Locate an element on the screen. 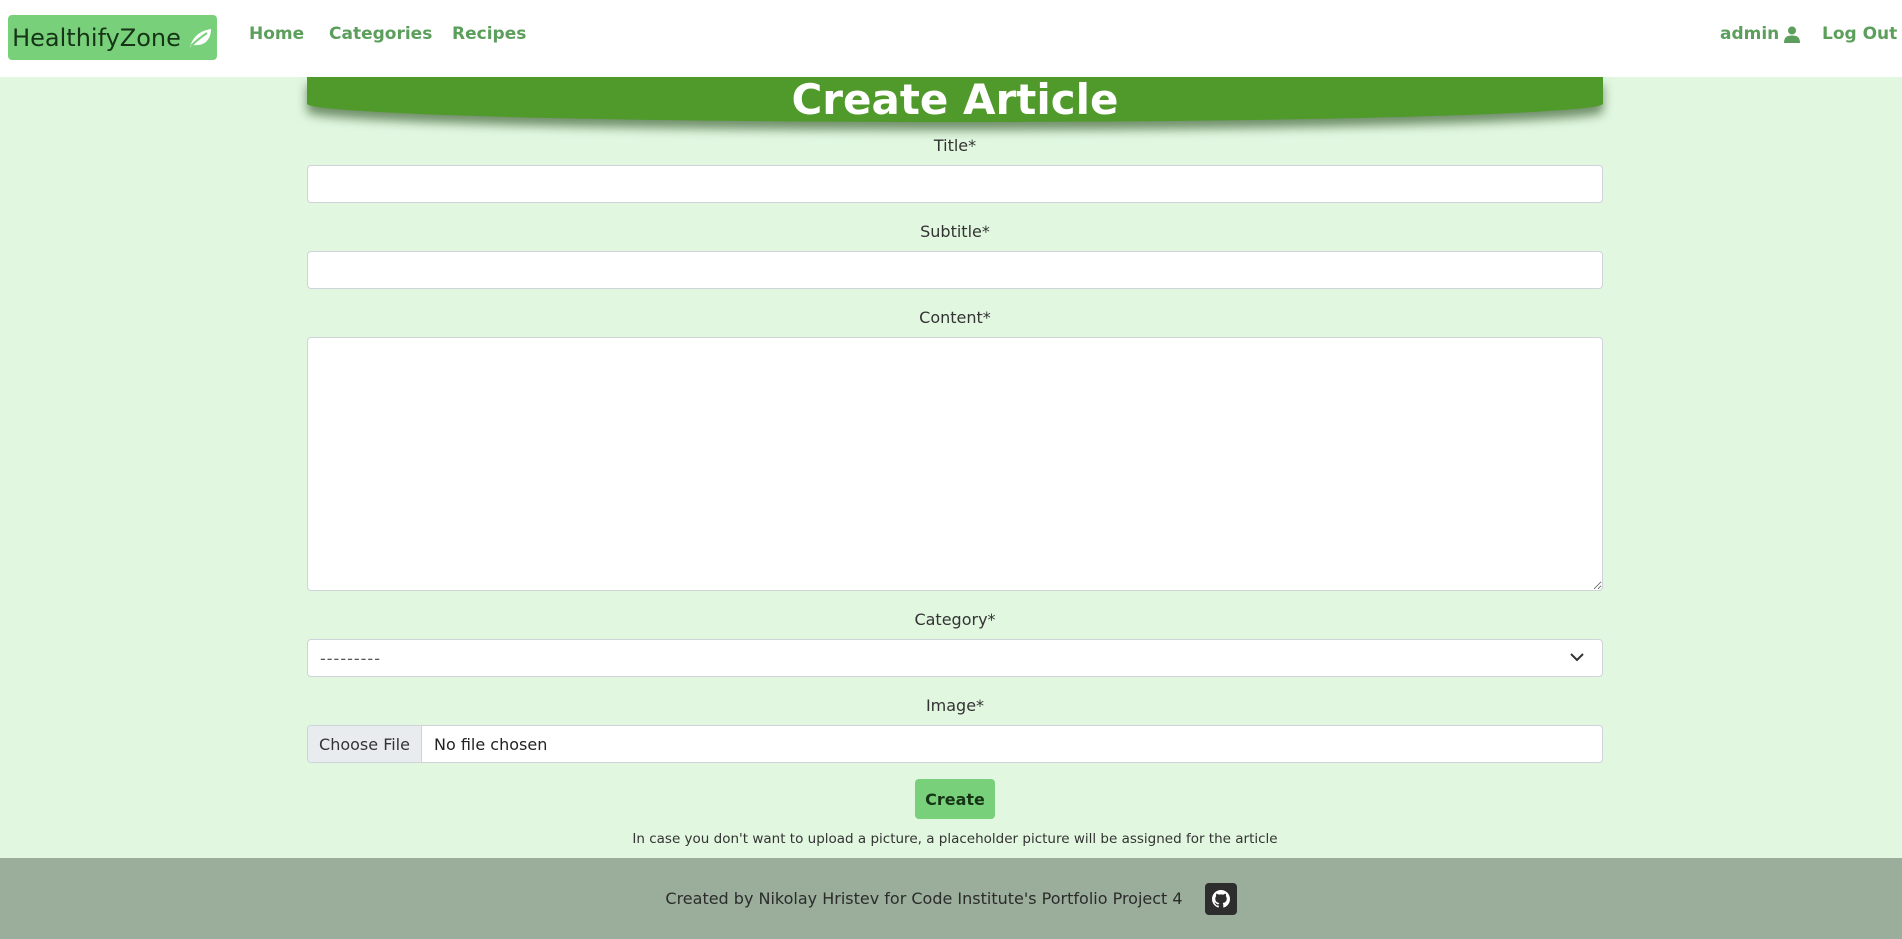 This screenshot has height=939, width=1902. title-input is located at coordinates (955, 184).